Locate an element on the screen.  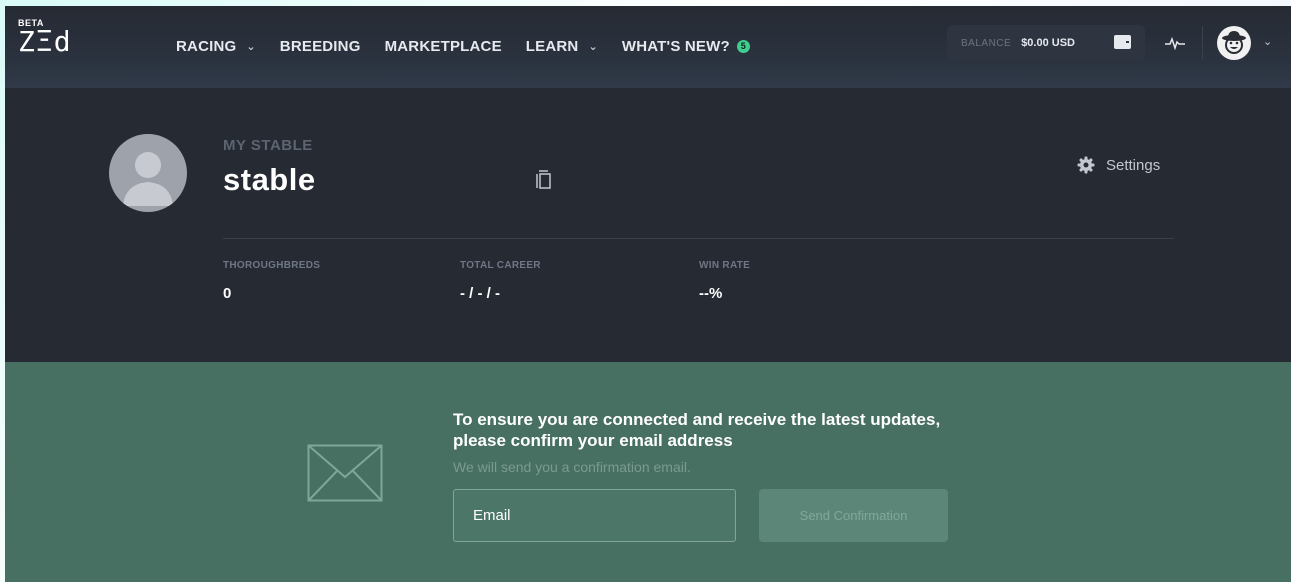
user-silhouette-icon is located at coordinates (148, 179).